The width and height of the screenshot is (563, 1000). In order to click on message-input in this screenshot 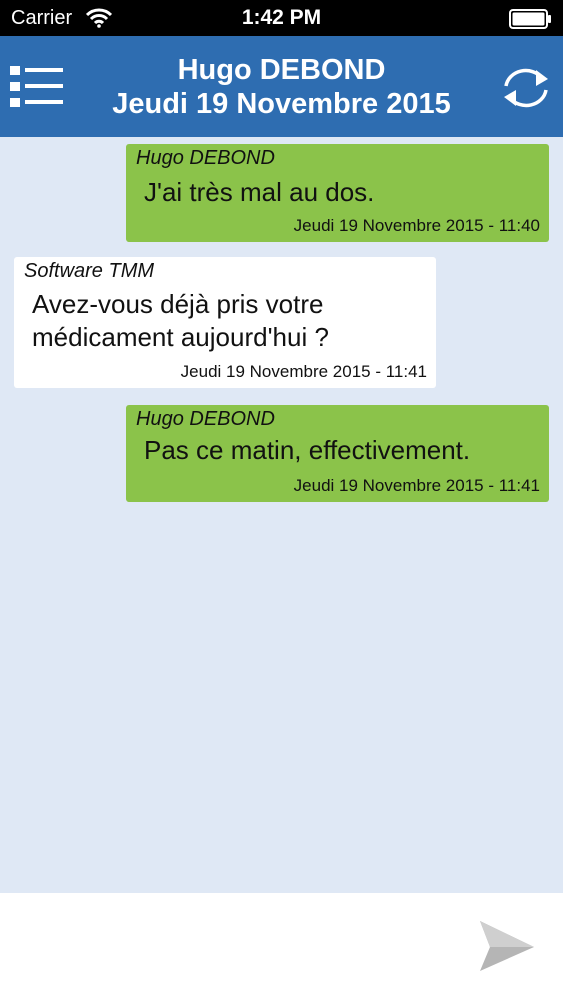, I will do `click(235, 947)`.